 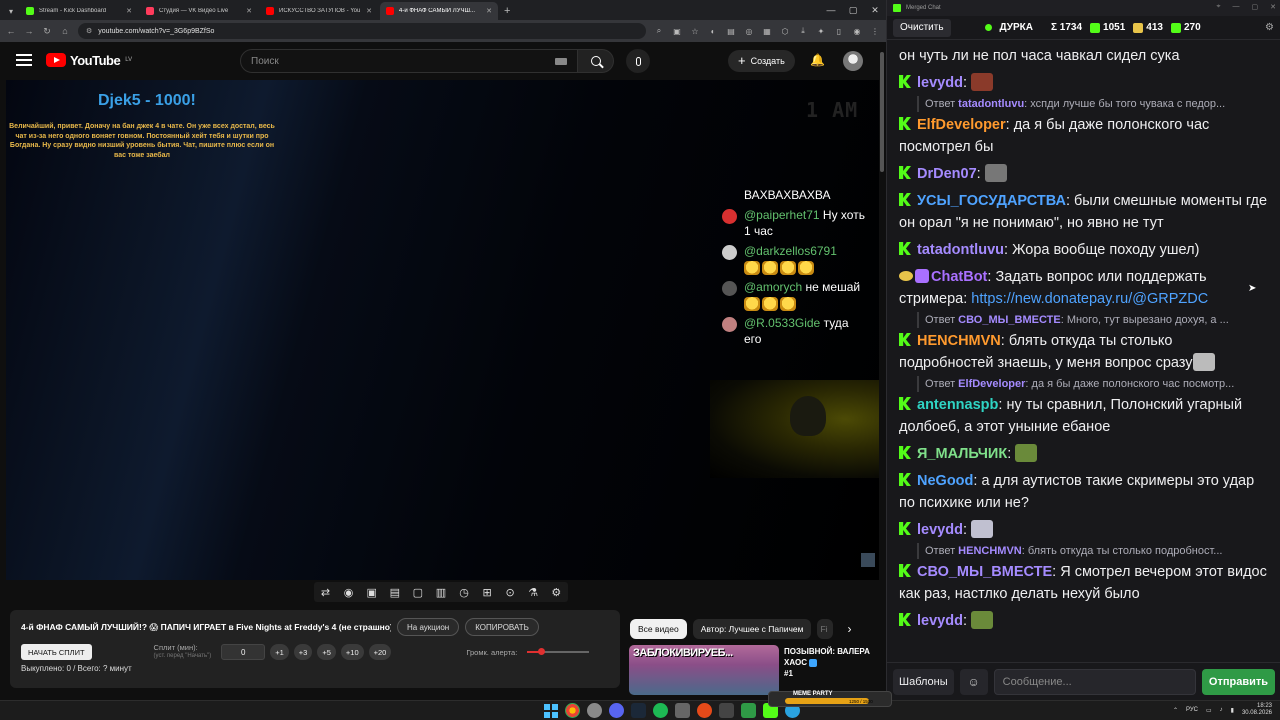 I want to click on voice-search-button, so click(x=638, y=61).